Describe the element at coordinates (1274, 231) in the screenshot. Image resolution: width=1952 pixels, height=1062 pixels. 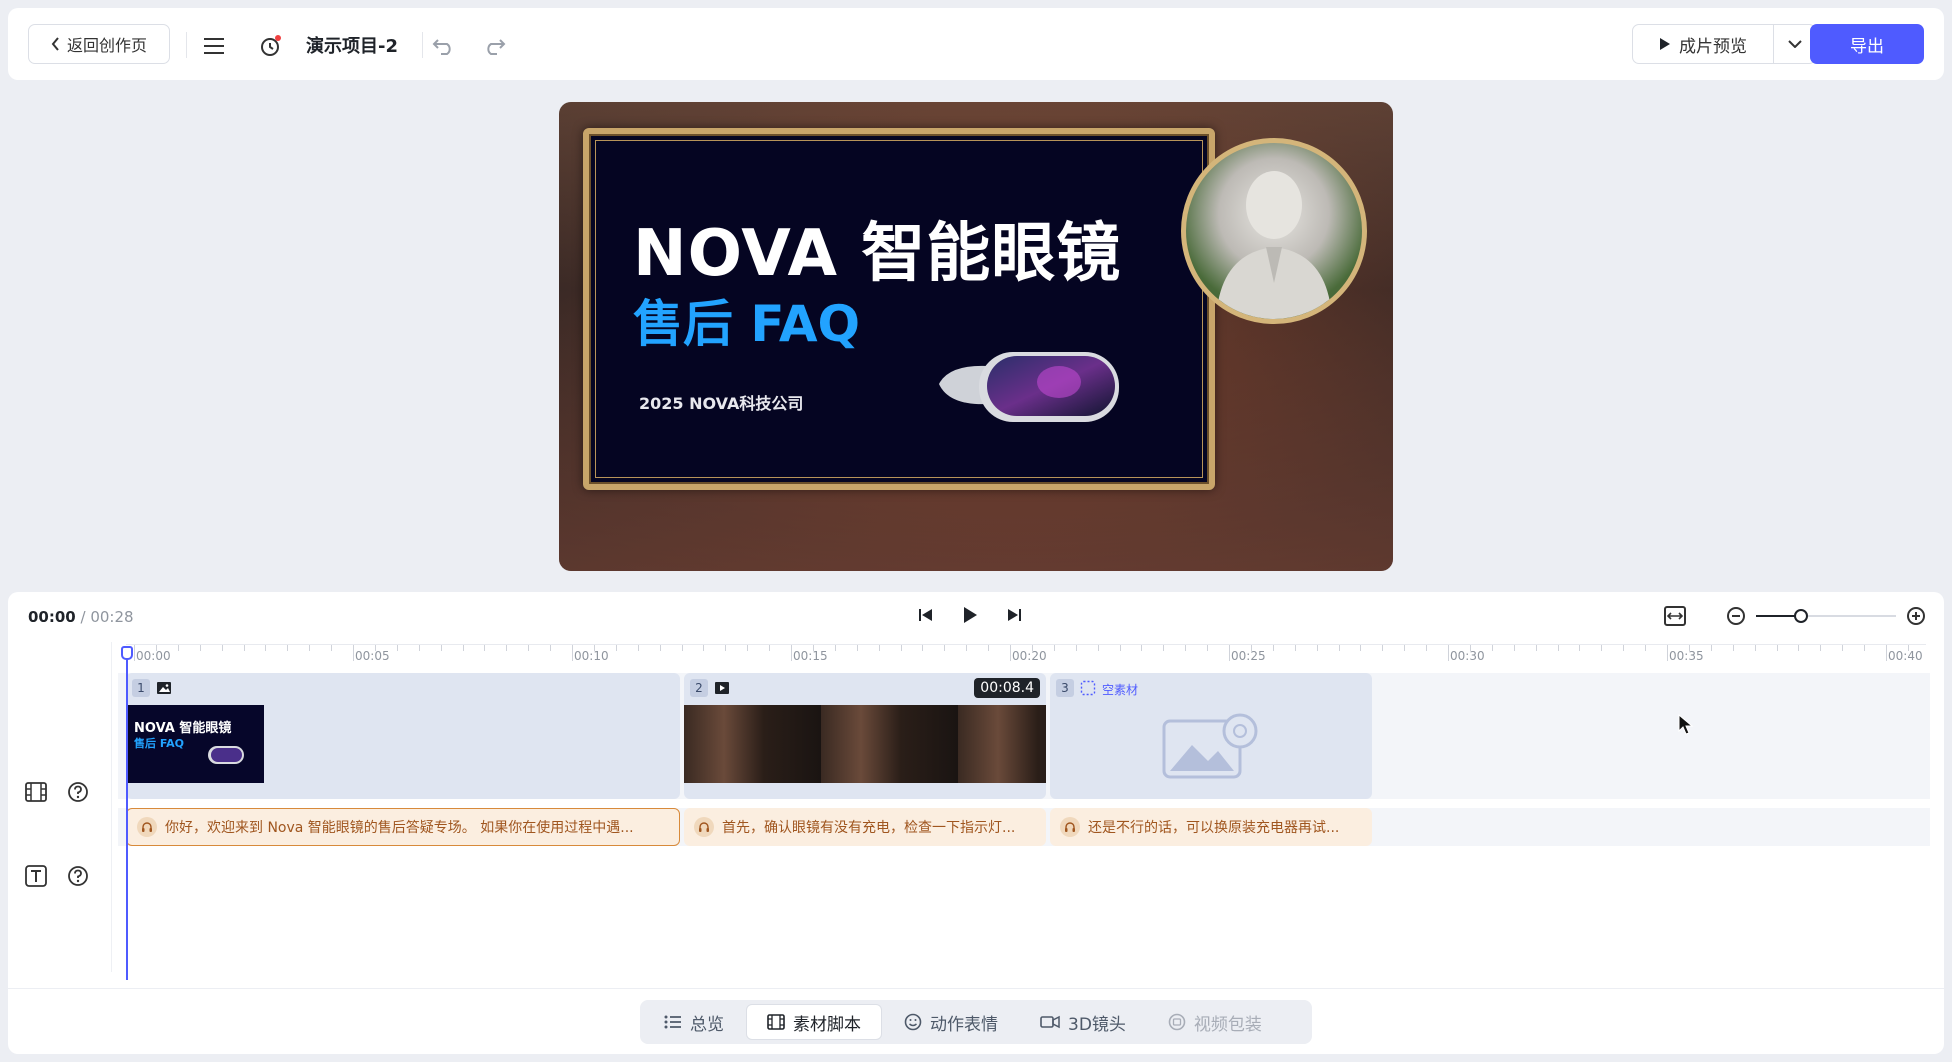
I see `avatar` at that location.